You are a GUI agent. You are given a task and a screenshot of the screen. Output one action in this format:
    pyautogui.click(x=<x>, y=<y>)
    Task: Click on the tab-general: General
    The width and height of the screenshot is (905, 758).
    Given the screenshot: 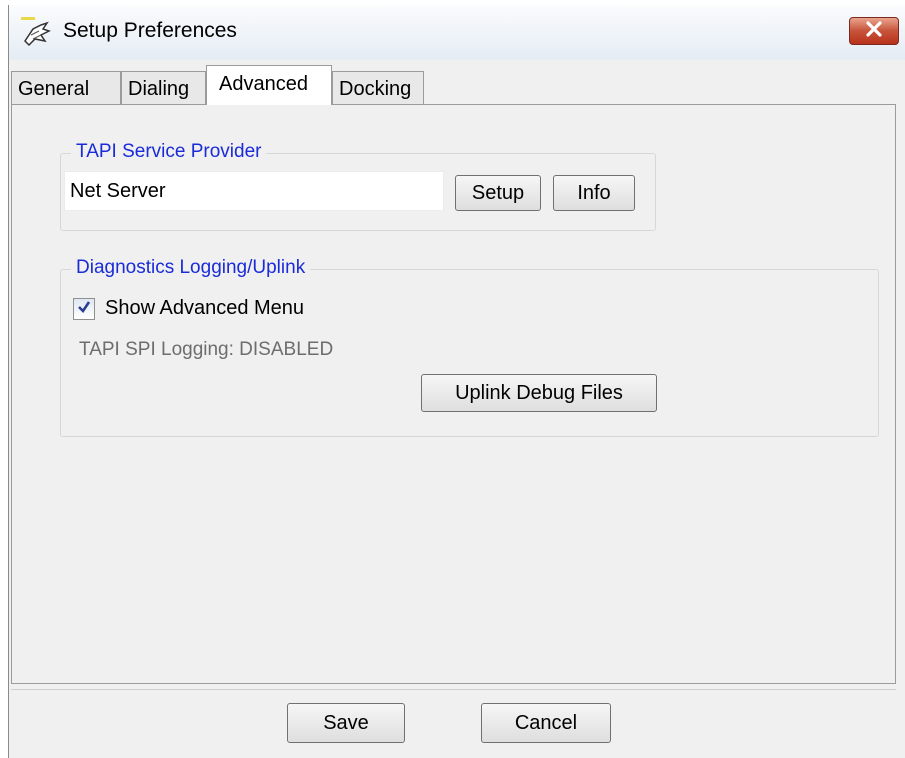 What is the action you would take?
    pyautogui.click(x=66, y=88)
    